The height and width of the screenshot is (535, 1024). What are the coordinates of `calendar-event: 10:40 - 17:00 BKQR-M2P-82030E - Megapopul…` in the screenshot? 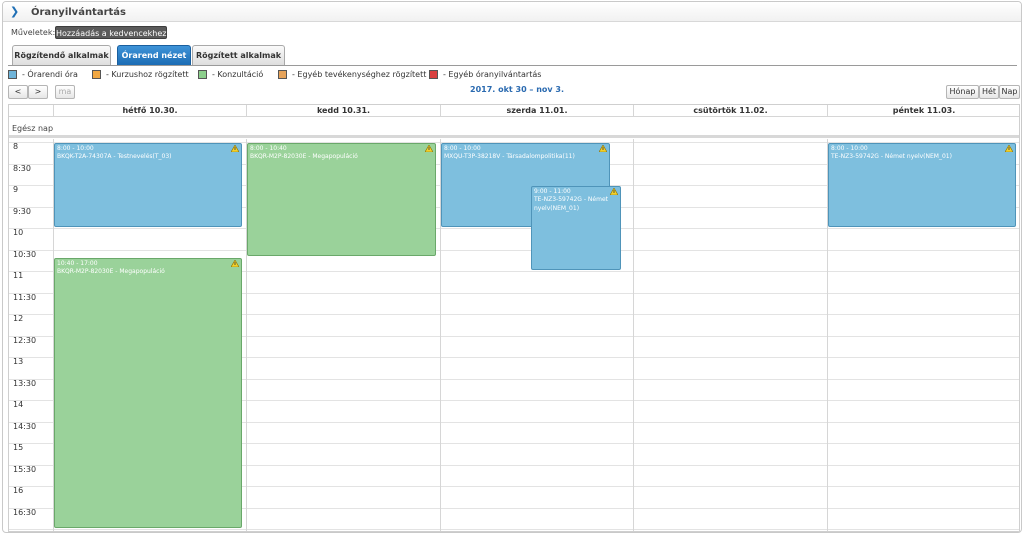 It's located at (148, 392).